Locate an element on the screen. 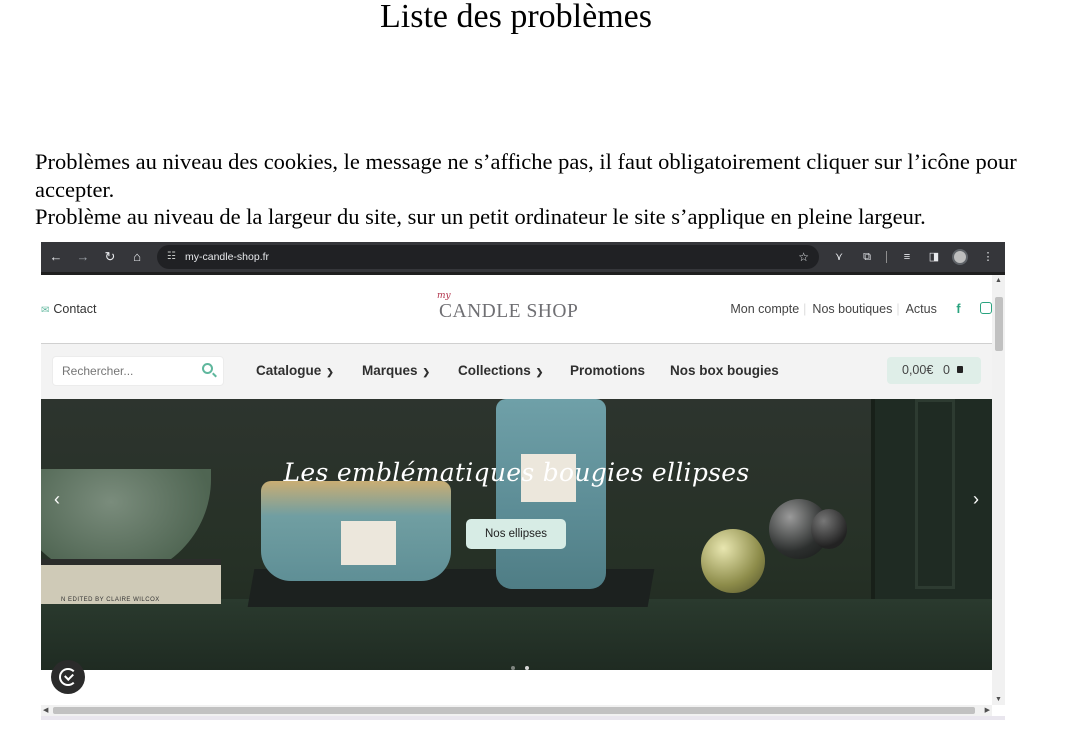 Image resolution: width=1090 pixels, height=730 pixels. slider-dots is located at coordinates (520, 663).